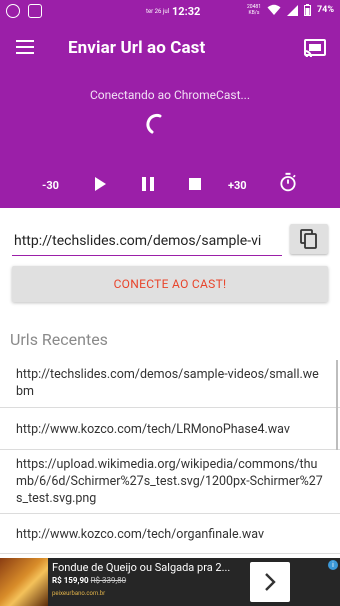  I want to click on recent-urls-title: Urls Recentes, so click(59, 339).